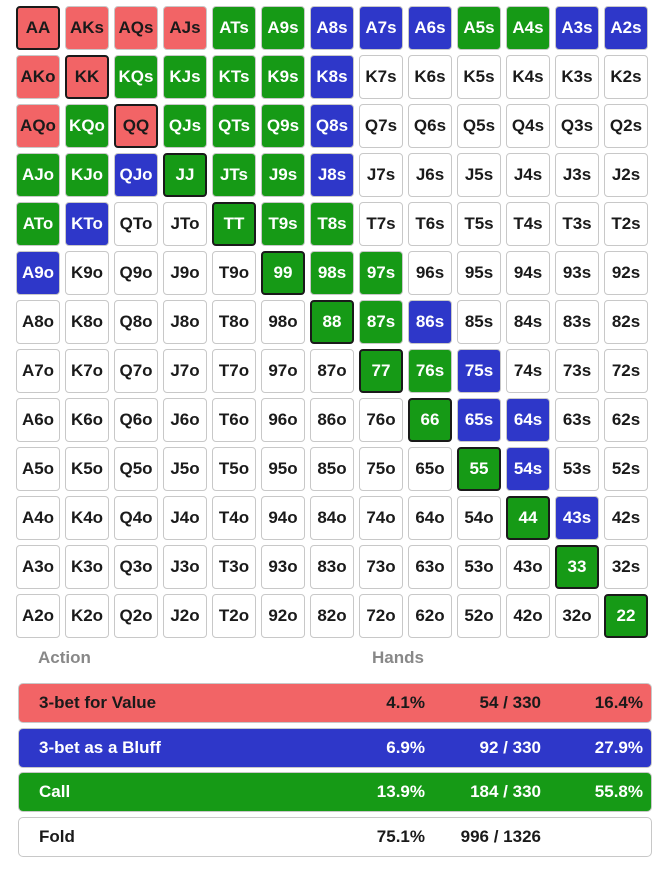  What do you see at coordinates (87, 77) in the screenshot?
I see `hand-cell-KK: KK` at bounding box center [87, 77].